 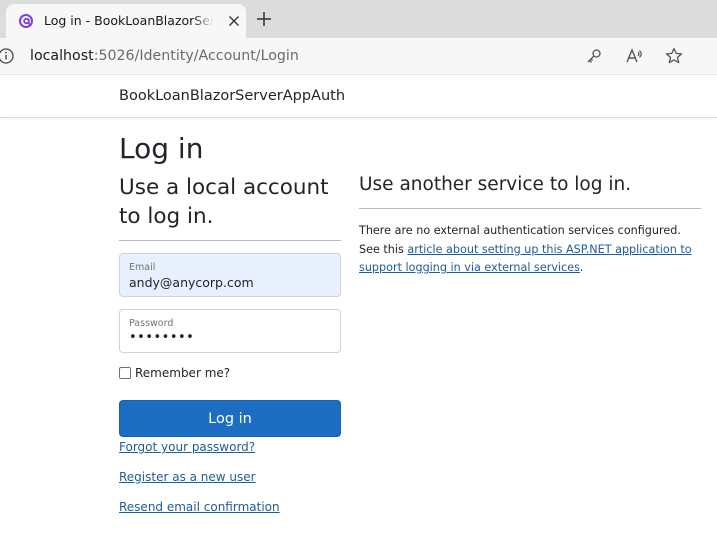 I want to click on email-input, so click(x=231, y=283).